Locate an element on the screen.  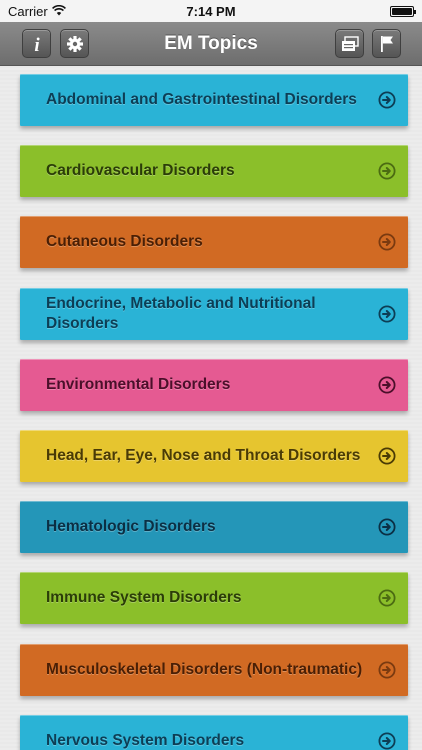
topic-row: Cutaneous Disorders is located at coordinates (211, 245).